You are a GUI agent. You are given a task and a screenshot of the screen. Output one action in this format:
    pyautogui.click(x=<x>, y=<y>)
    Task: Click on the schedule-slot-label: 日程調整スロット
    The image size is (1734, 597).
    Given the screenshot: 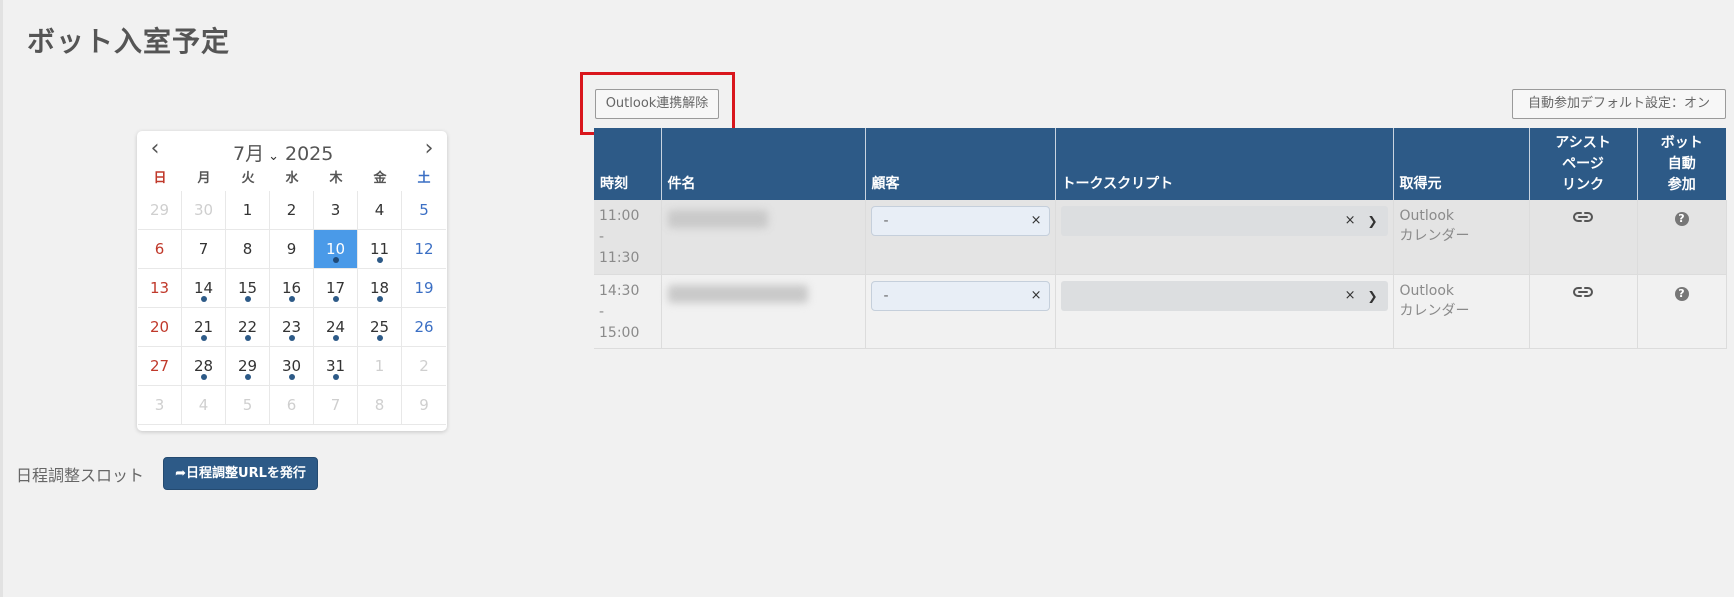 What is the action you would take?
    pyautogui.click(x=80, y=475)
    